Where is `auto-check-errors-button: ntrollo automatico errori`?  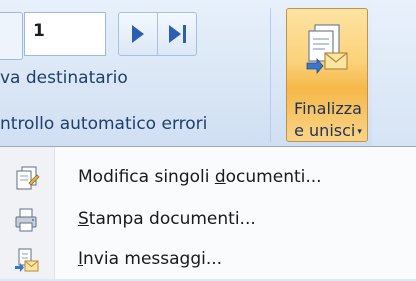 auto-check-errors-button: ntrollo automatico errori is located at coordinates (103, 124).